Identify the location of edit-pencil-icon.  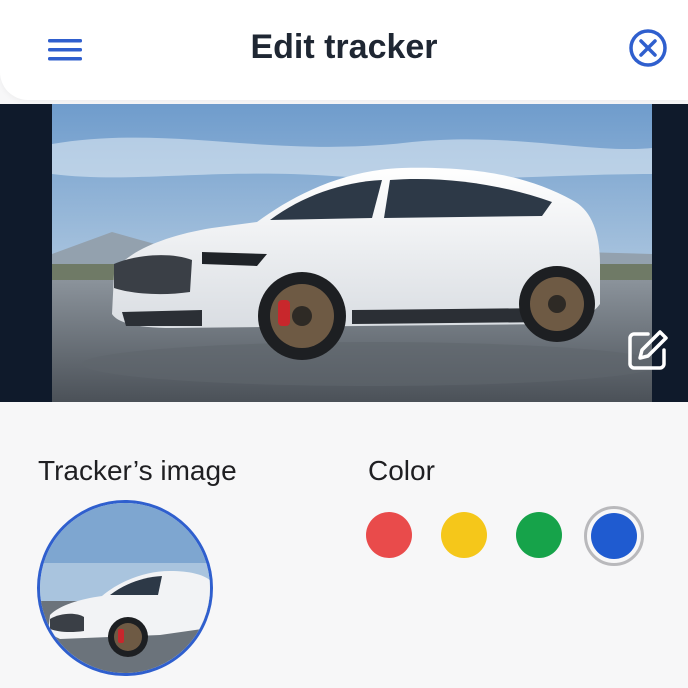
(648, 350).